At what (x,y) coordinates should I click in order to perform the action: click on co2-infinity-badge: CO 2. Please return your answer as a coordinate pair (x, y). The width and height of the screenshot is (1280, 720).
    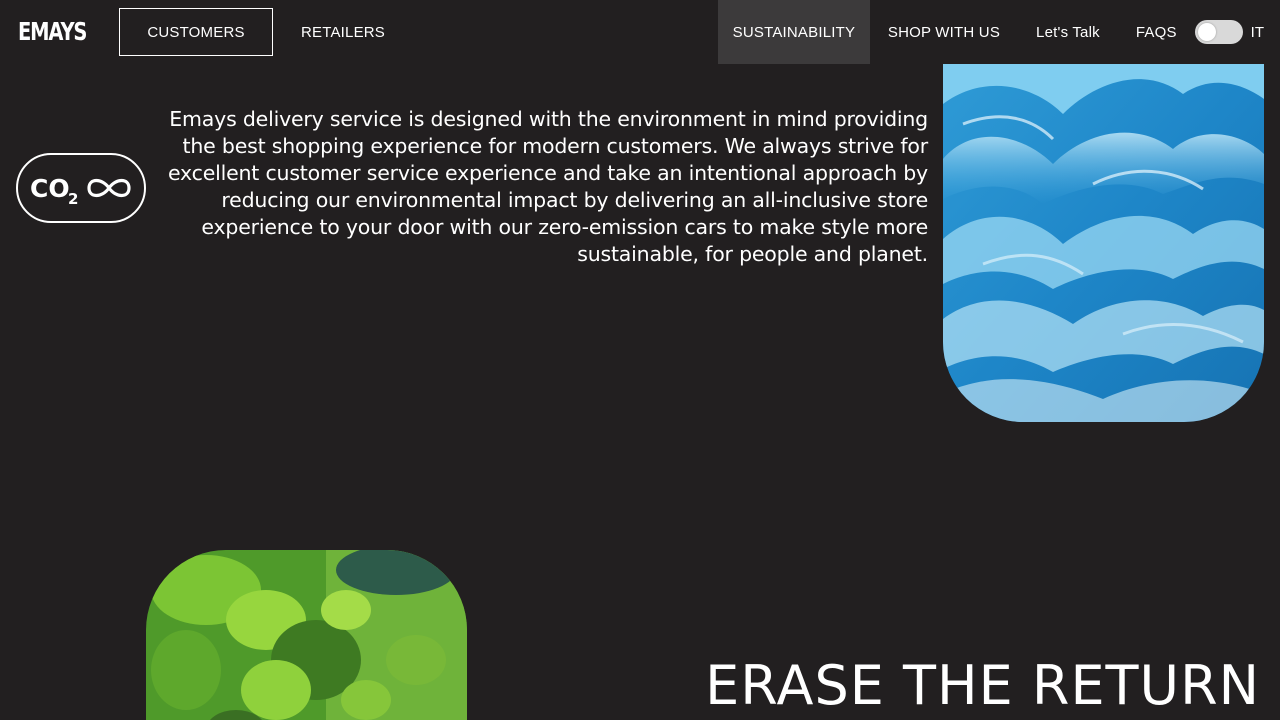
    Looking at the image, I should click on (81, 188).